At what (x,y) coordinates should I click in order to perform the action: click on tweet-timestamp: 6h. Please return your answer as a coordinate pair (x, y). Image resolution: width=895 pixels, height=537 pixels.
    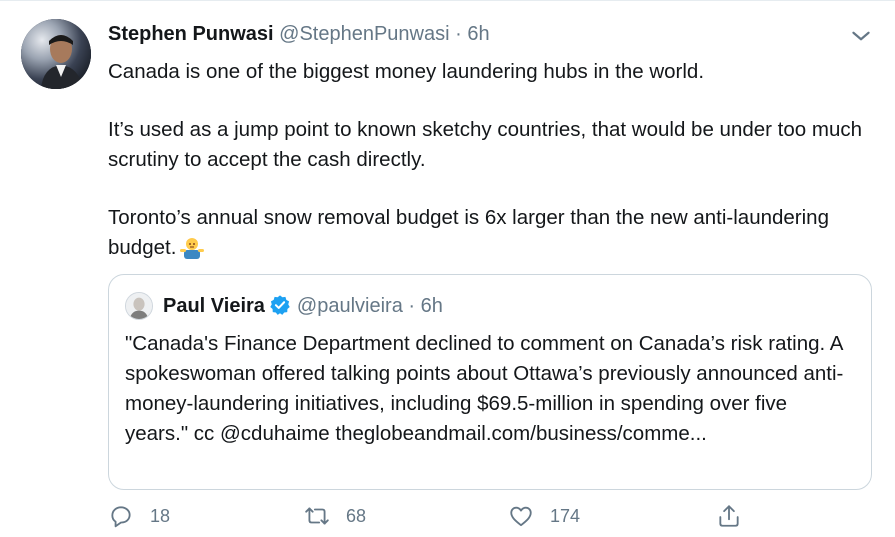
    Looking at the image, I should click on (478, 34).